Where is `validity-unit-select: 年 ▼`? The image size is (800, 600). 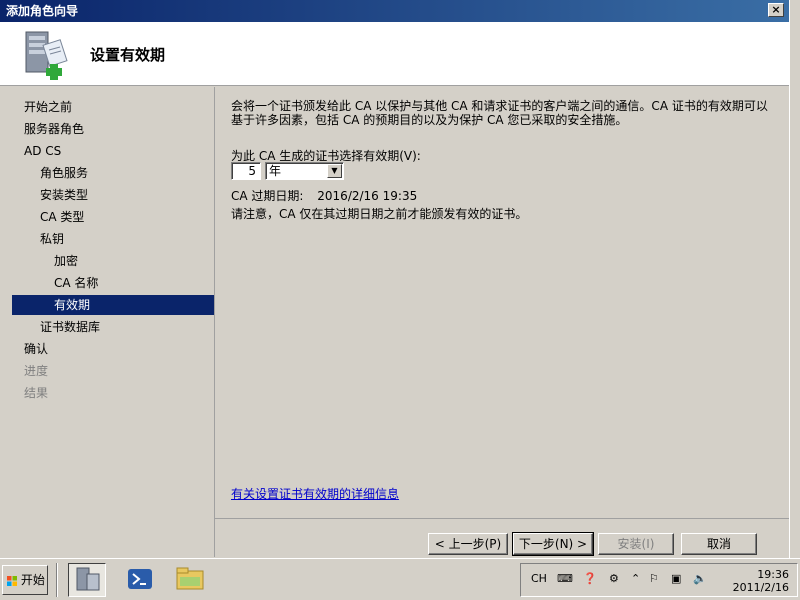 validity-unit-select: 年 ▼ is located at coordinates (304, 171).